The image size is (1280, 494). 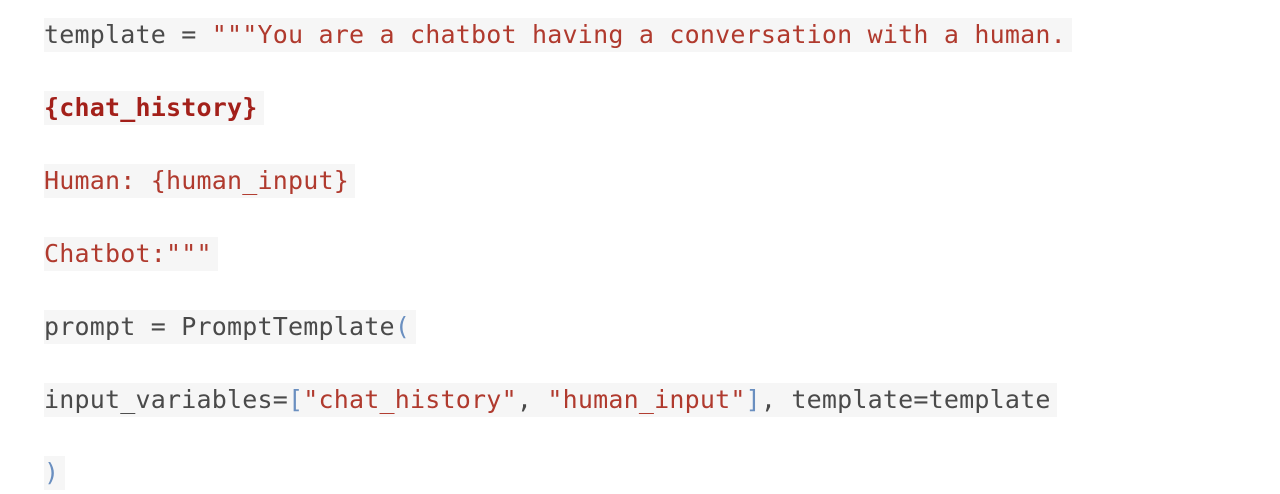 I want to click on list-item-chat-history: "chat_history", so click(x=410, y=399).